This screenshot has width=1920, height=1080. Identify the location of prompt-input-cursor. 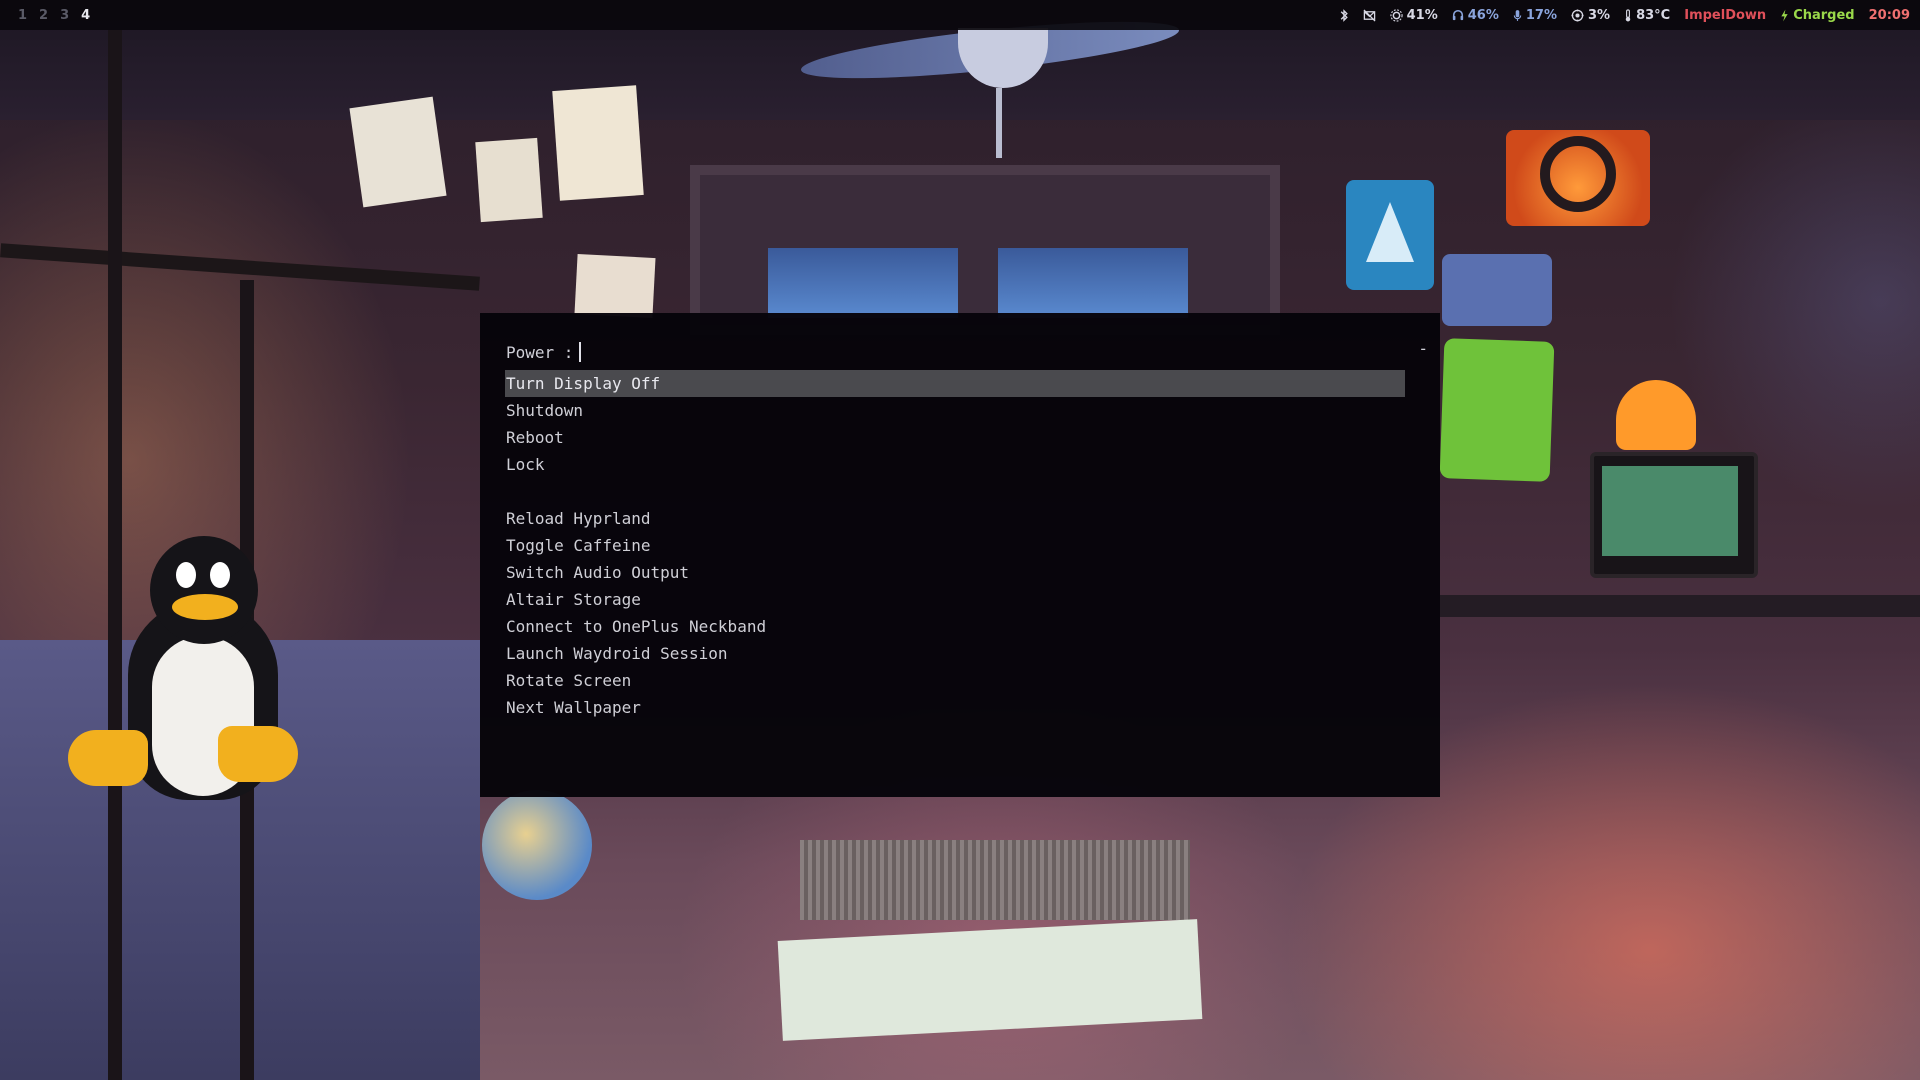
(580, 352).